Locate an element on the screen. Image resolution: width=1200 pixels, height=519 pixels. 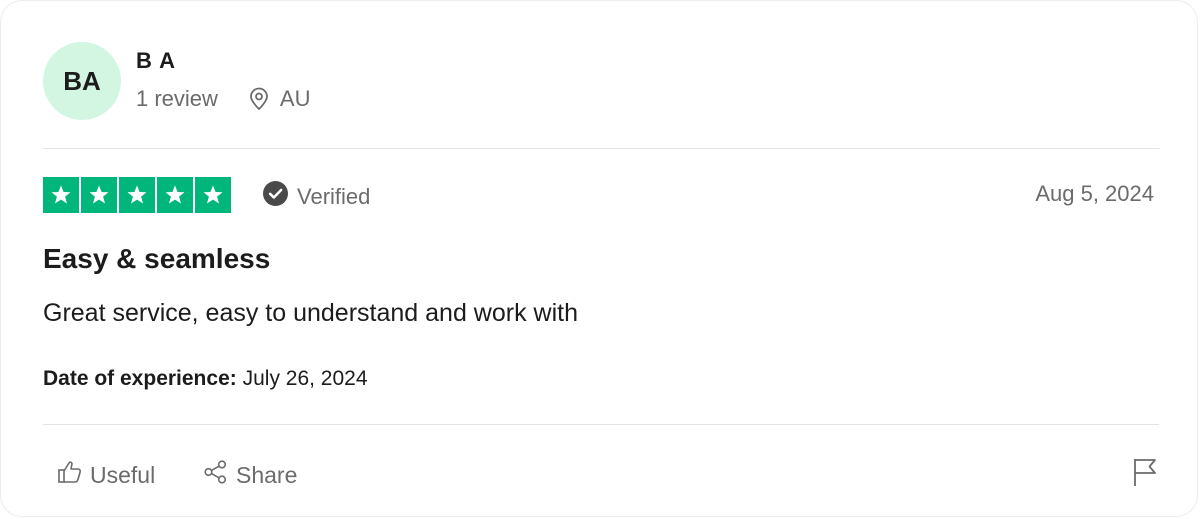
thumbs-up-icon is located at coordinates (70, 475).